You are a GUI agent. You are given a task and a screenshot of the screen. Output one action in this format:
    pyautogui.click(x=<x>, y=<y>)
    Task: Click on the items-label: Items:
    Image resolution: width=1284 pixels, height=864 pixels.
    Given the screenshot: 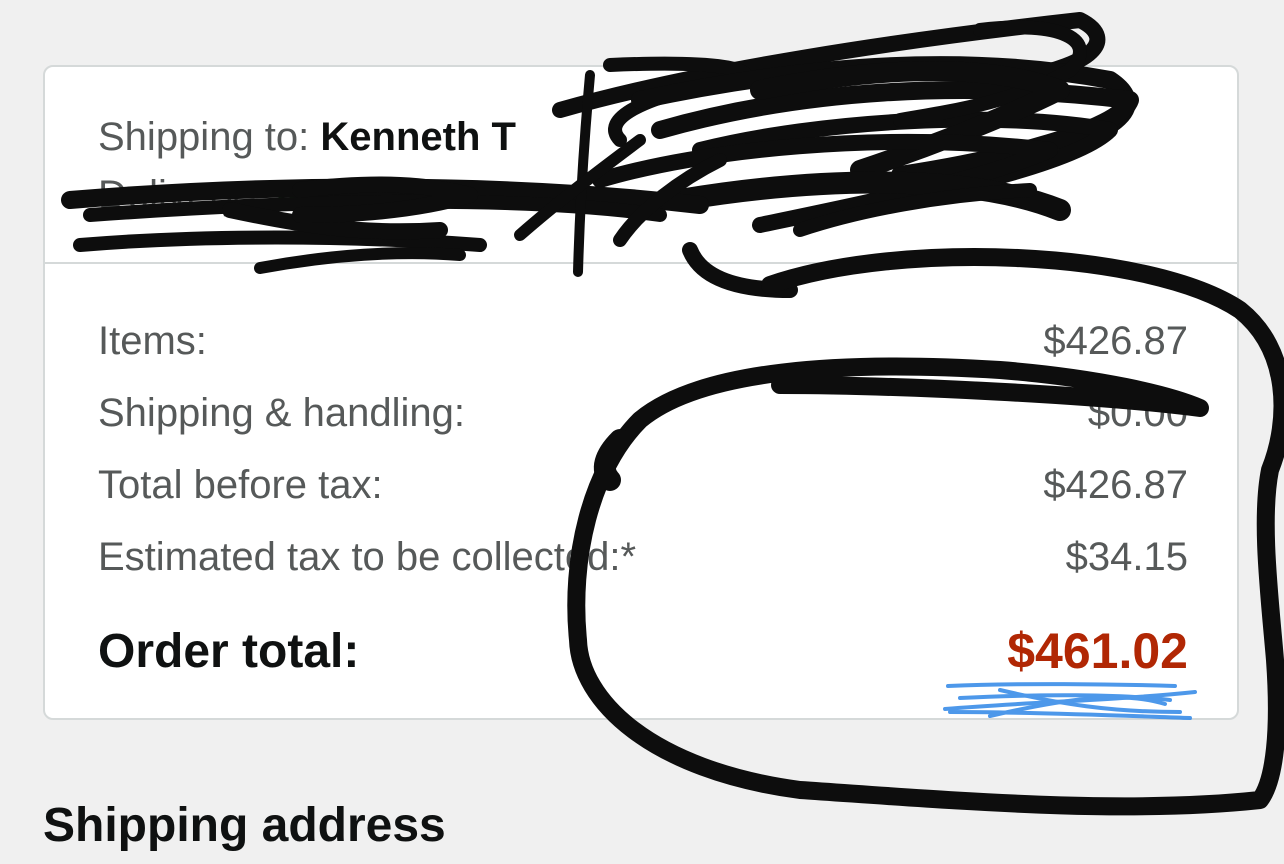 What is the action you would take?
    pyautogui.click(x=152, y=340)
    